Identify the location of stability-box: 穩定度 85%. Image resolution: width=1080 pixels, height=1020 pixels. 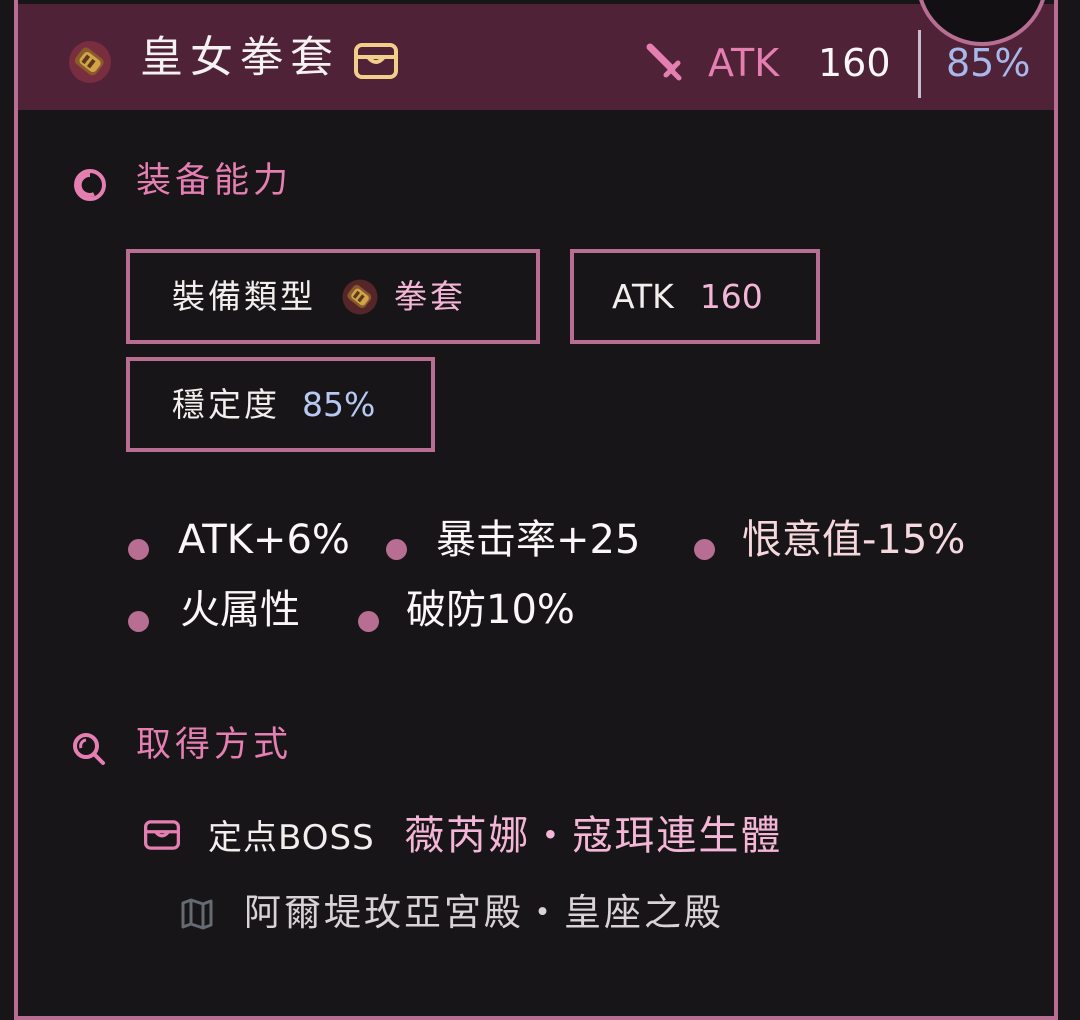
(280, 404).